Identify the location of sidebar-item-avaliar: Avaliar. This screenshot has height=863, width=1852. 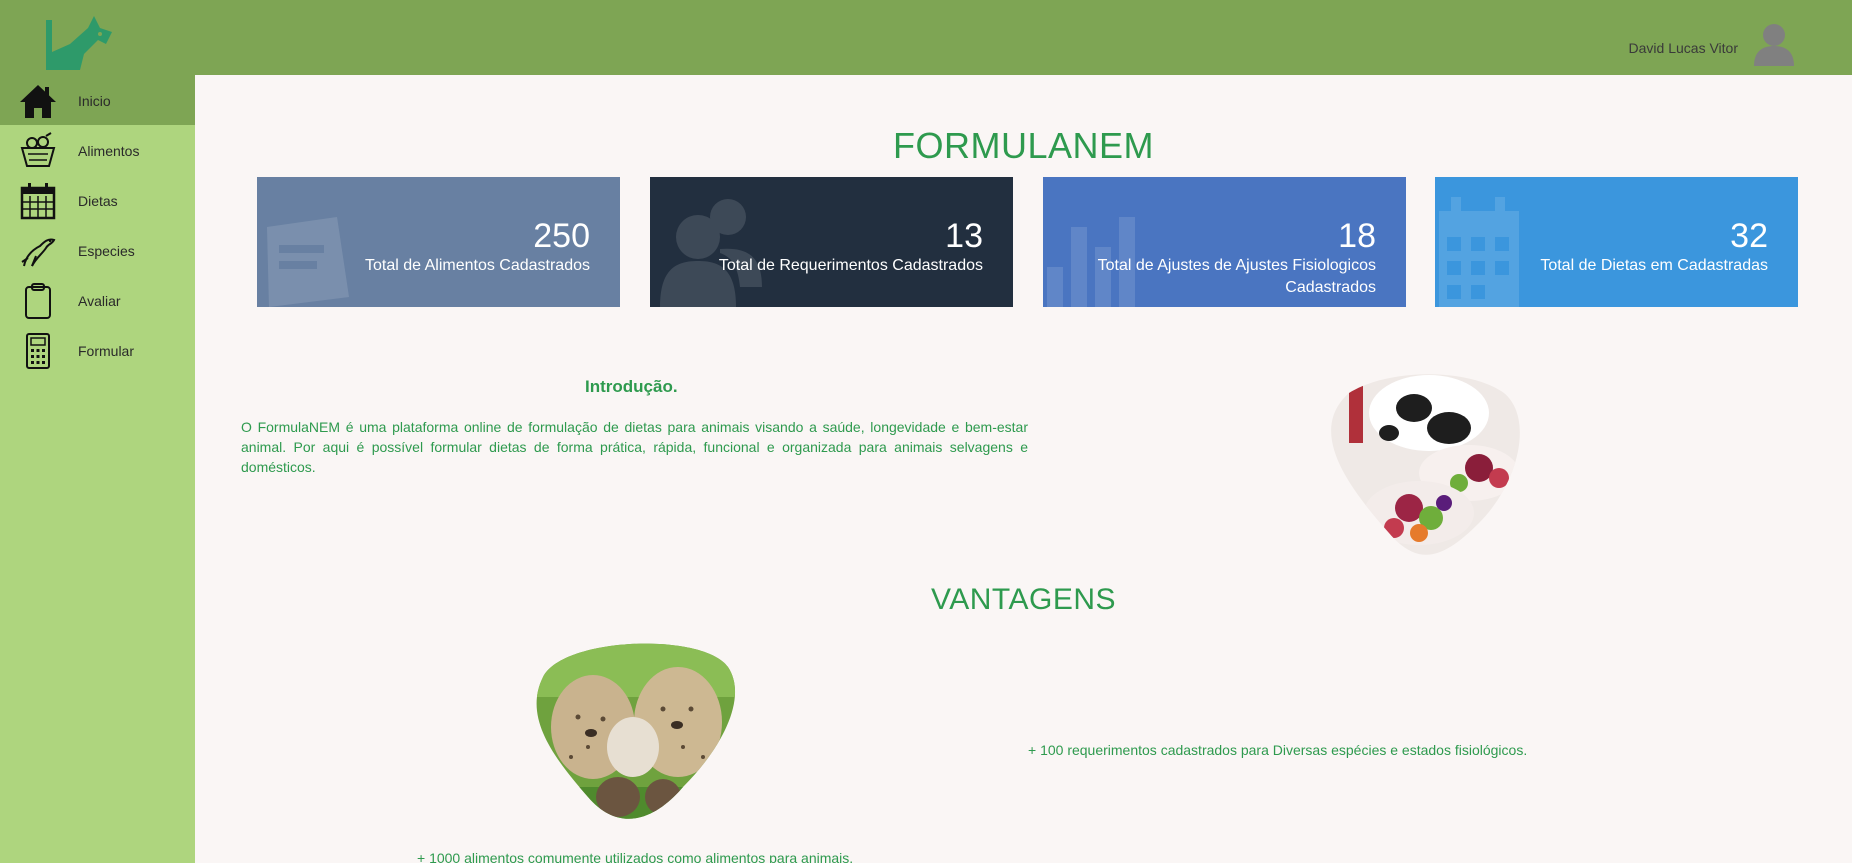
(97, 300).